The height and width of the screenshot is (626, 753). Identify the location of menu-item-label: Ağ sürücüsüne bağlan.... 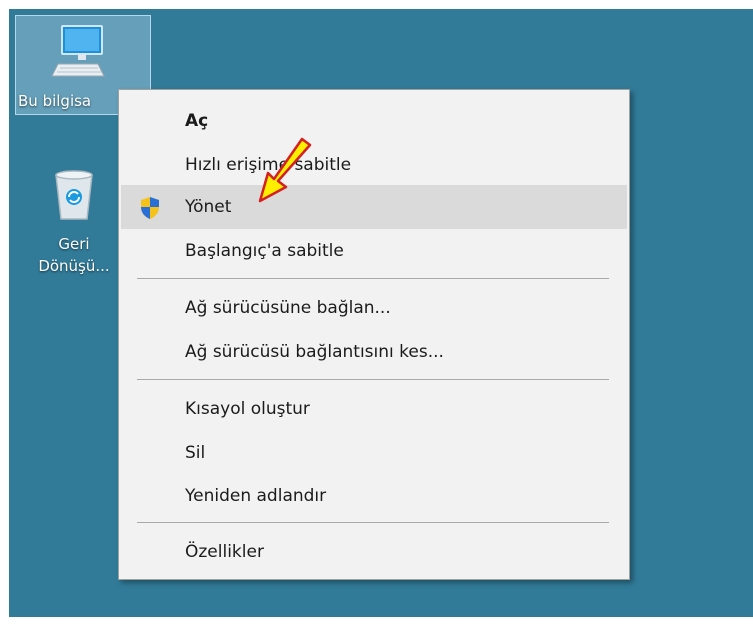
(288, 308).